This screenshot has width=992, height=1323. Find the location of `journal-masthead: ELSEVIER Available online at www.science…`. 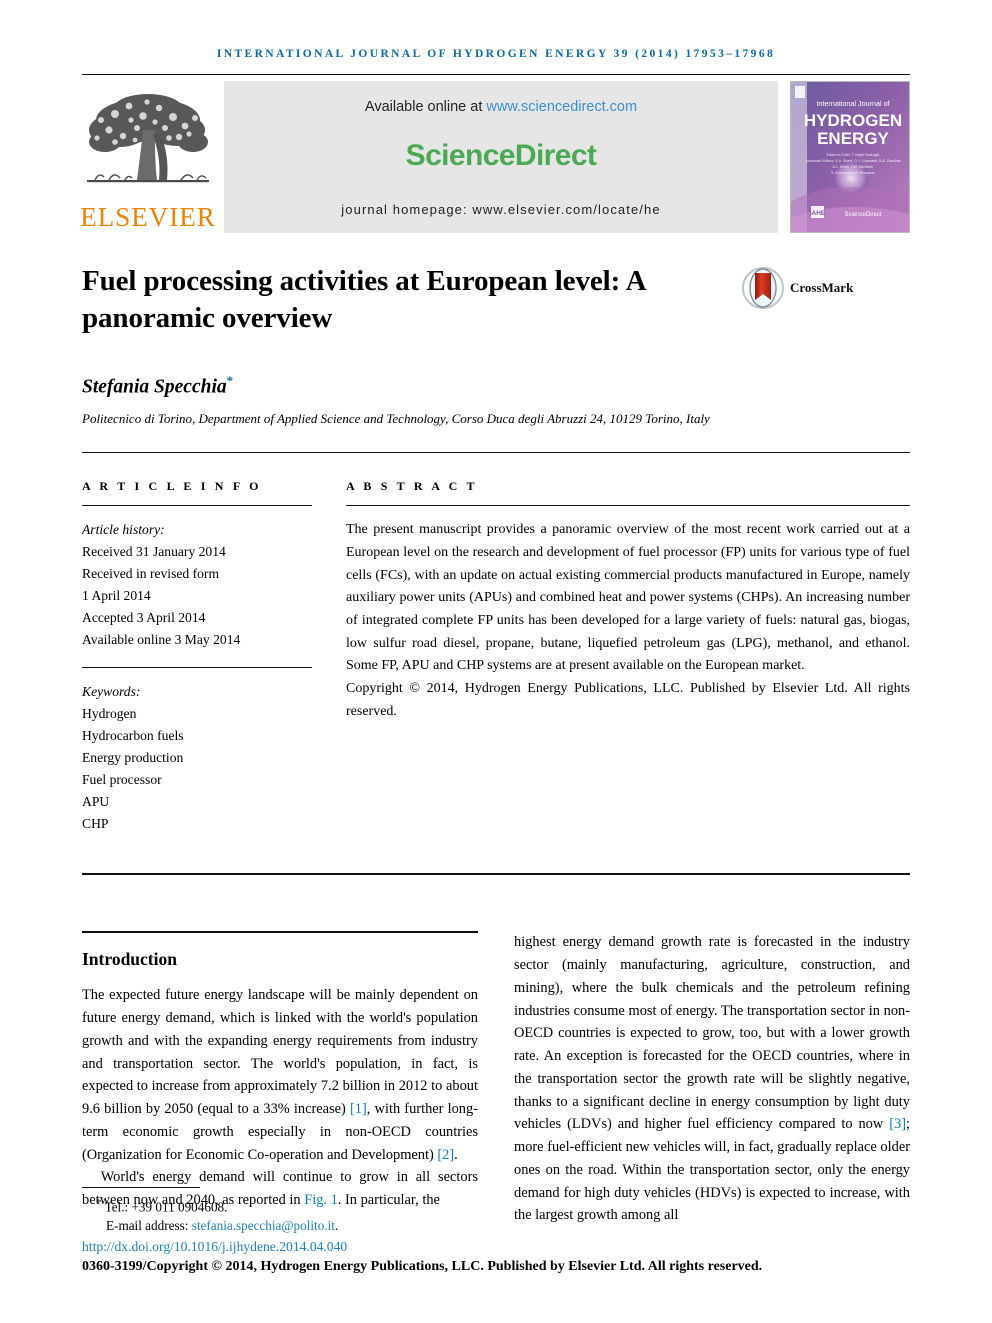

journal-masthead: ELSEVIER Available online at www.science… is located at coordinates (495, 157).